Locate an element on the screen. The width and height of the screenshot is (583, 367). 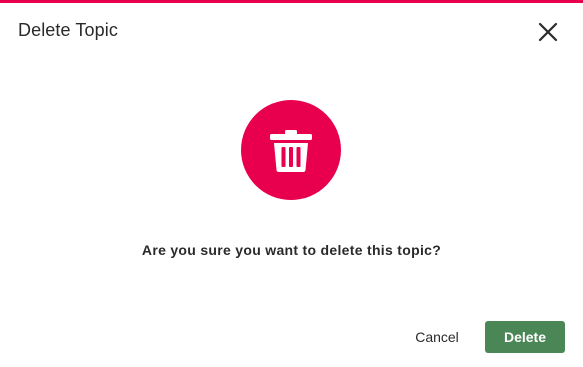
close-button is located at coordinates (548, 32).